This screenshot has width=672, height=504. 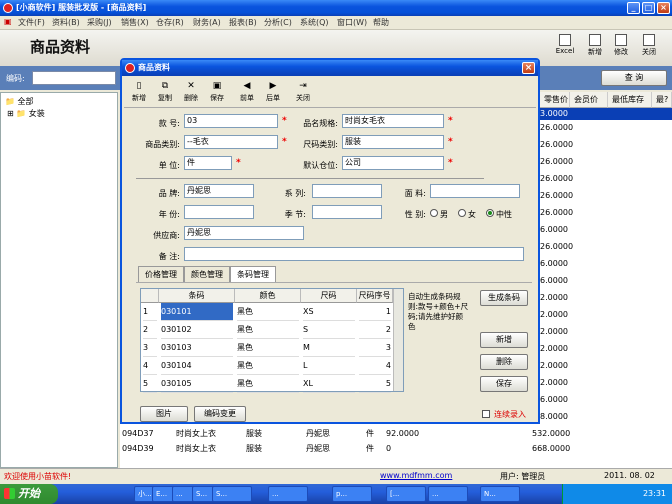 I want to click on size-type-field: 服装, so click(x=393, y=142).